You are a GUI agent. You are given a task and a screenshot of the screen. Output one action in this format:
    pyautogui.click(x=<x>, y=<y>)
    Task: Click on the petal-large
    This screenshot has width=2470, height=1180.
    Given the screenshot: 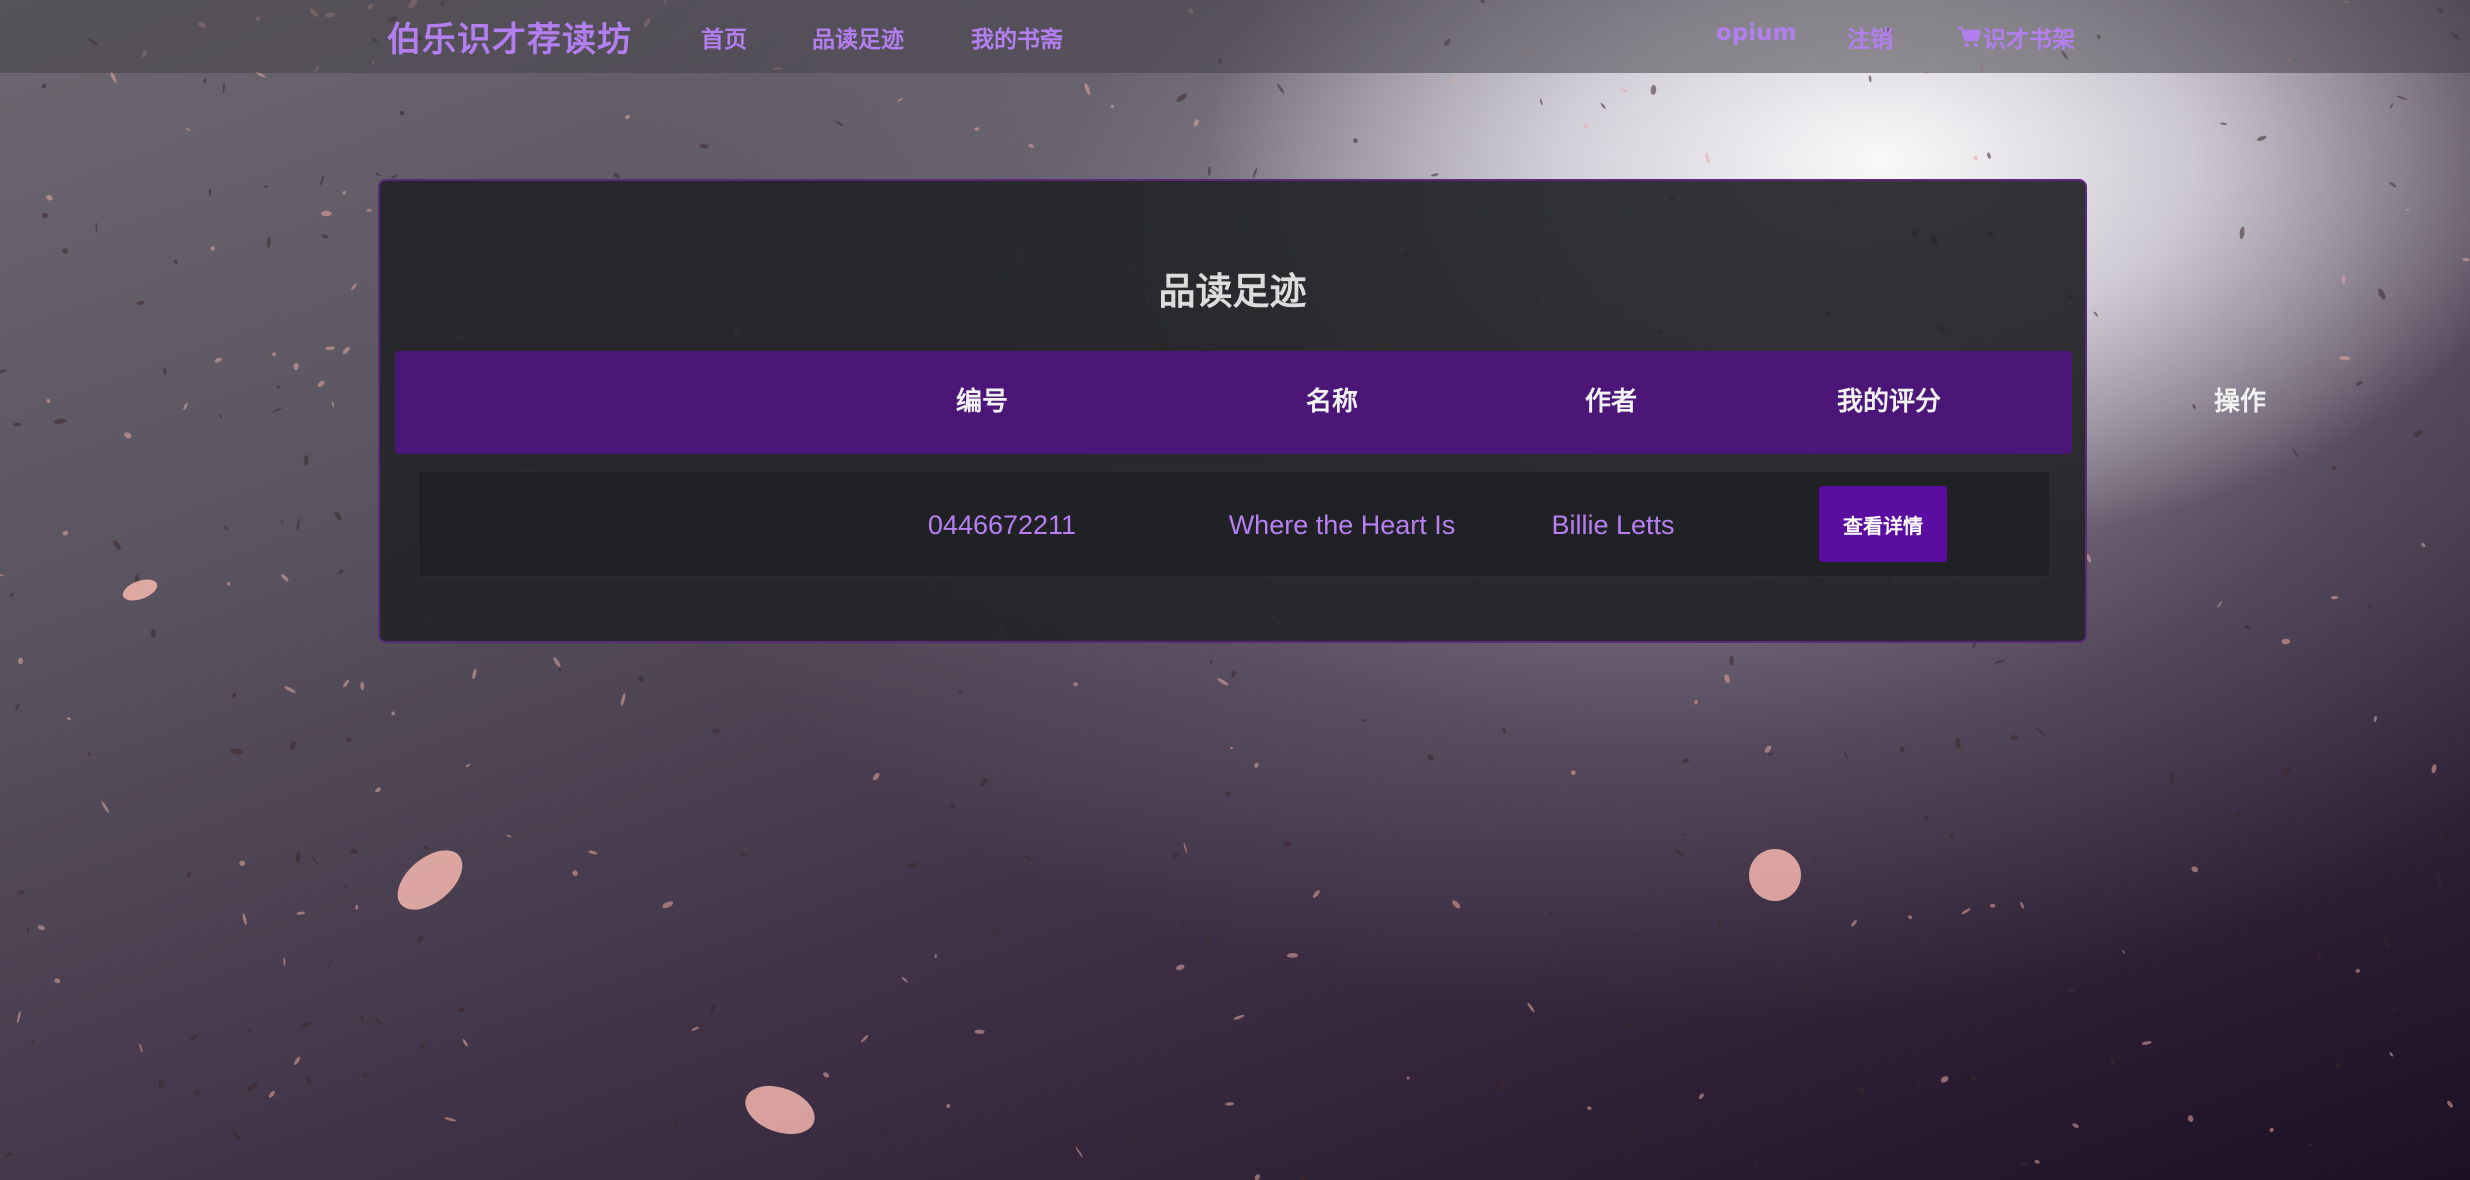 What is the action you would take?
    pyautogui.click(x=140, y=590)
    